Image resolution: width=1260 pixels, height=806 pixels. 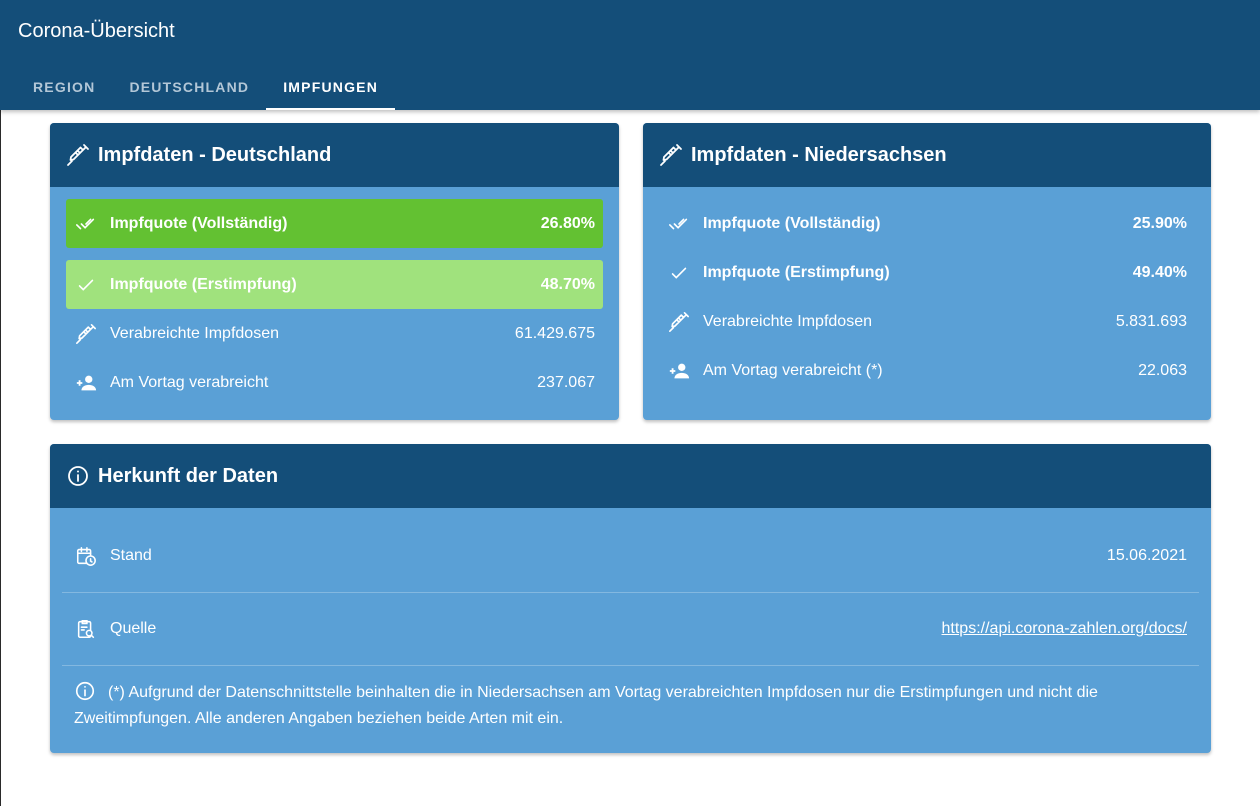 What do you see at coordinates (189, 87) in the screenshot?
I see `tab-deutschland: DEUTSCHLAND` at bounding box center [189, 87].